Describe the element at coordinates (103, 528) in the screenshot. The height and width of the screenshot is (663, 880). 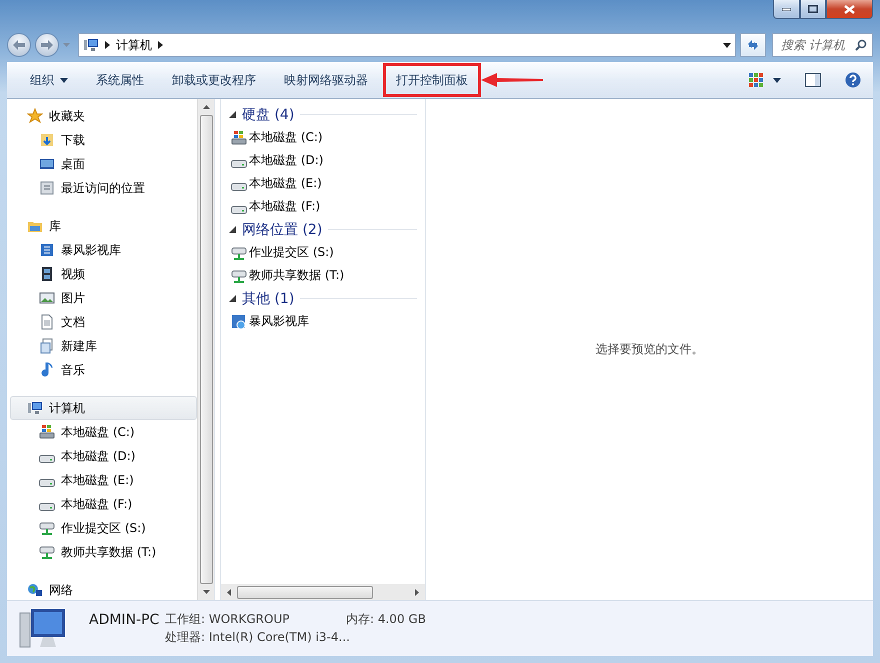
I see `nav-item: 作业提交区 (S:)` at that location.